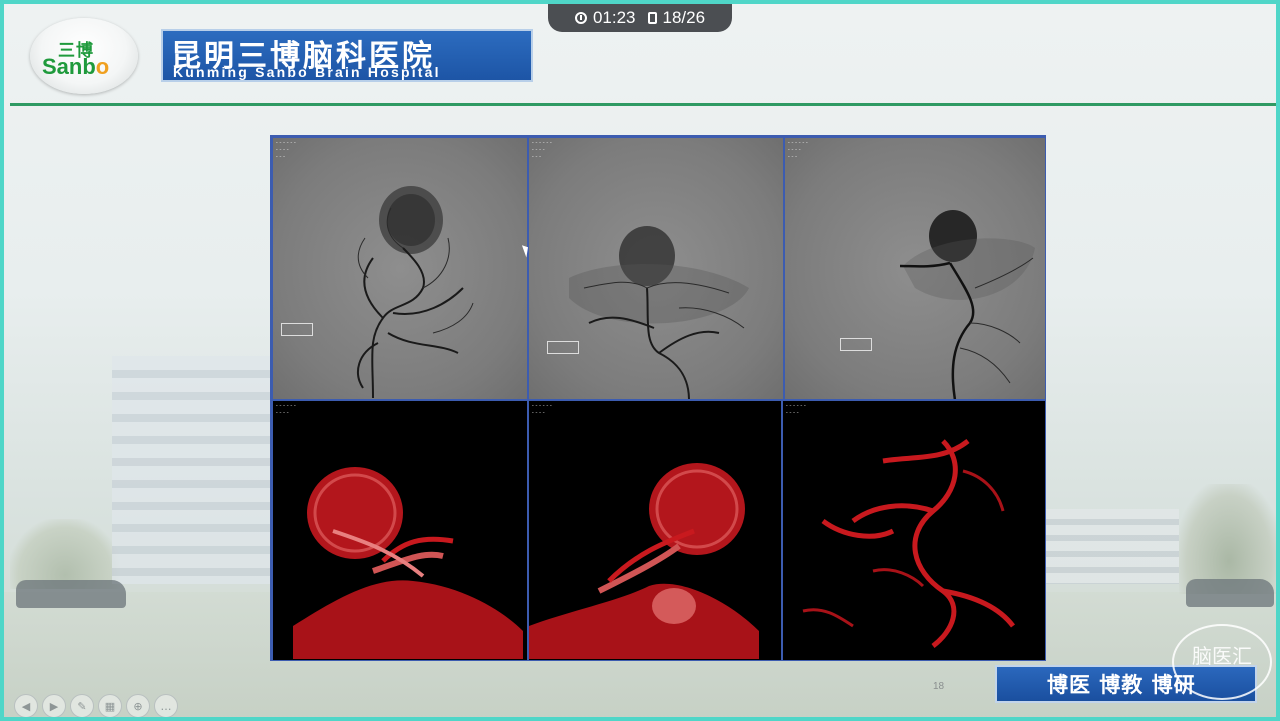 This screenshot has width=1280, height=721. What do you see at coordinates (110, 705) in the screenshot?
I see `slide-overview-button: ▦` at bounding box center [110, 705].